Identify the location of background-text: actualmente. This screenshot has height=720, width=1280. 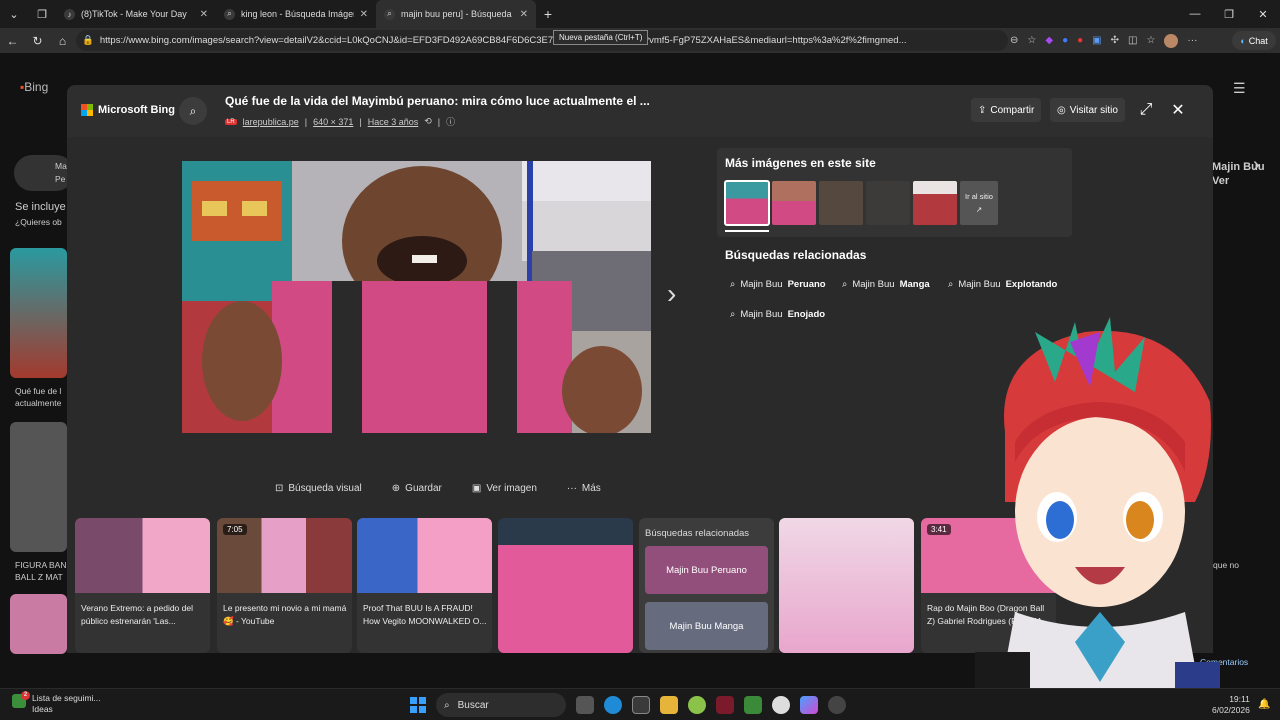
(38, 403).